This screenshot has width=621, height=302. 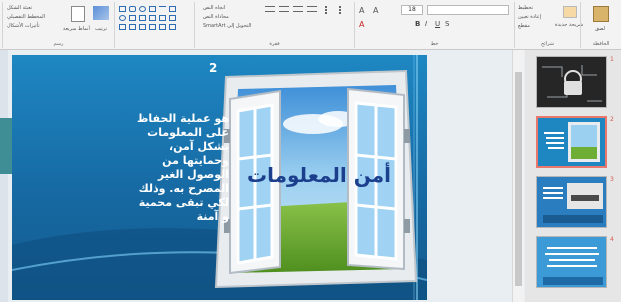 I want to click on slides-group: تخطيط إعادة تعيين مقطع شريحة جديدة شرائح, so click(x=548, y=25).